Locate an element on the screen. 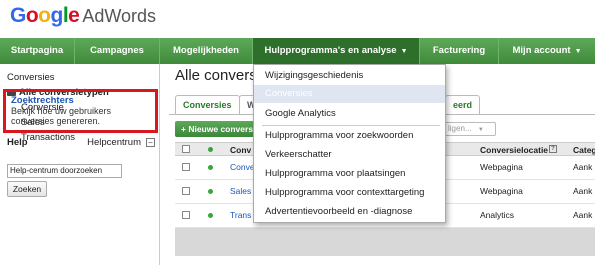  nav-mogelijkheden: Mogelijkheden is located at coordinates (206, 51).